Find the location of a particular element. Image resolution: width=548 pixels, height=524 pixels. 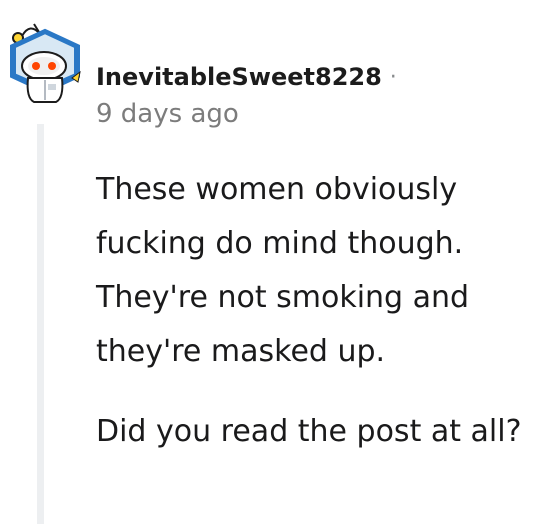

reddit-snoo-astronaut-avatar-icon is located at coordinates (45, 63).